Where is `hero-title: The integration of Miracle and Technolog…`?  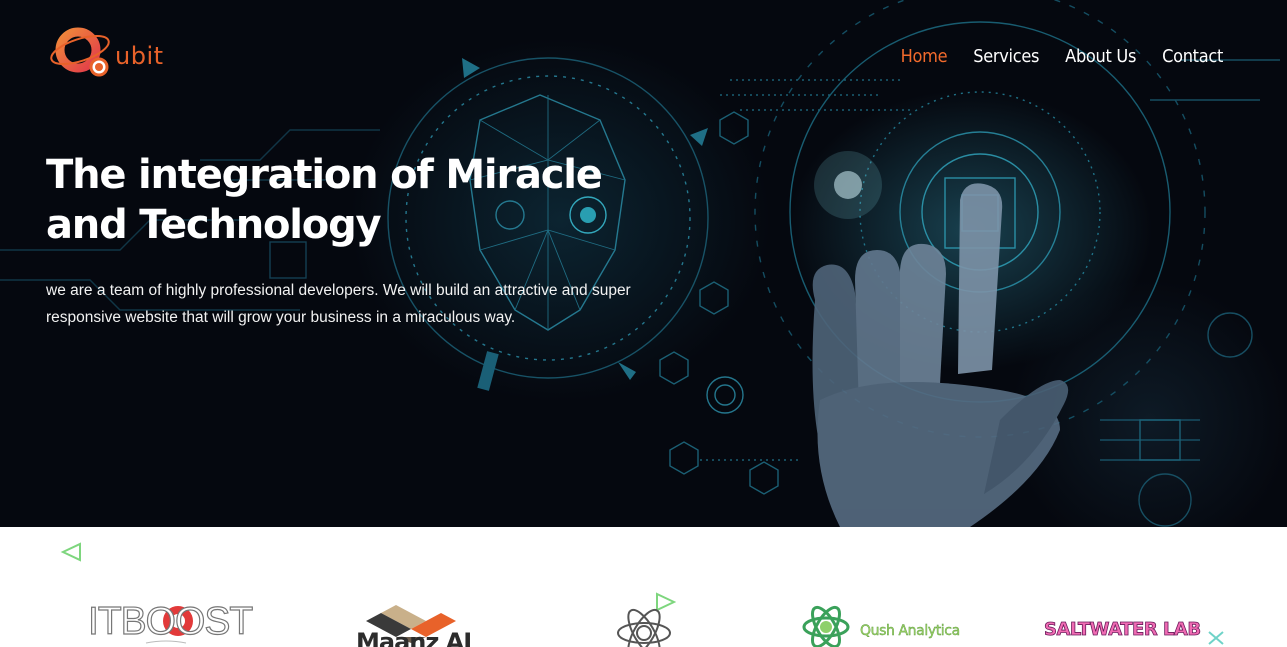
hero-title: The integration of Miracle and Technolog… is located at coordinates (324, 200).